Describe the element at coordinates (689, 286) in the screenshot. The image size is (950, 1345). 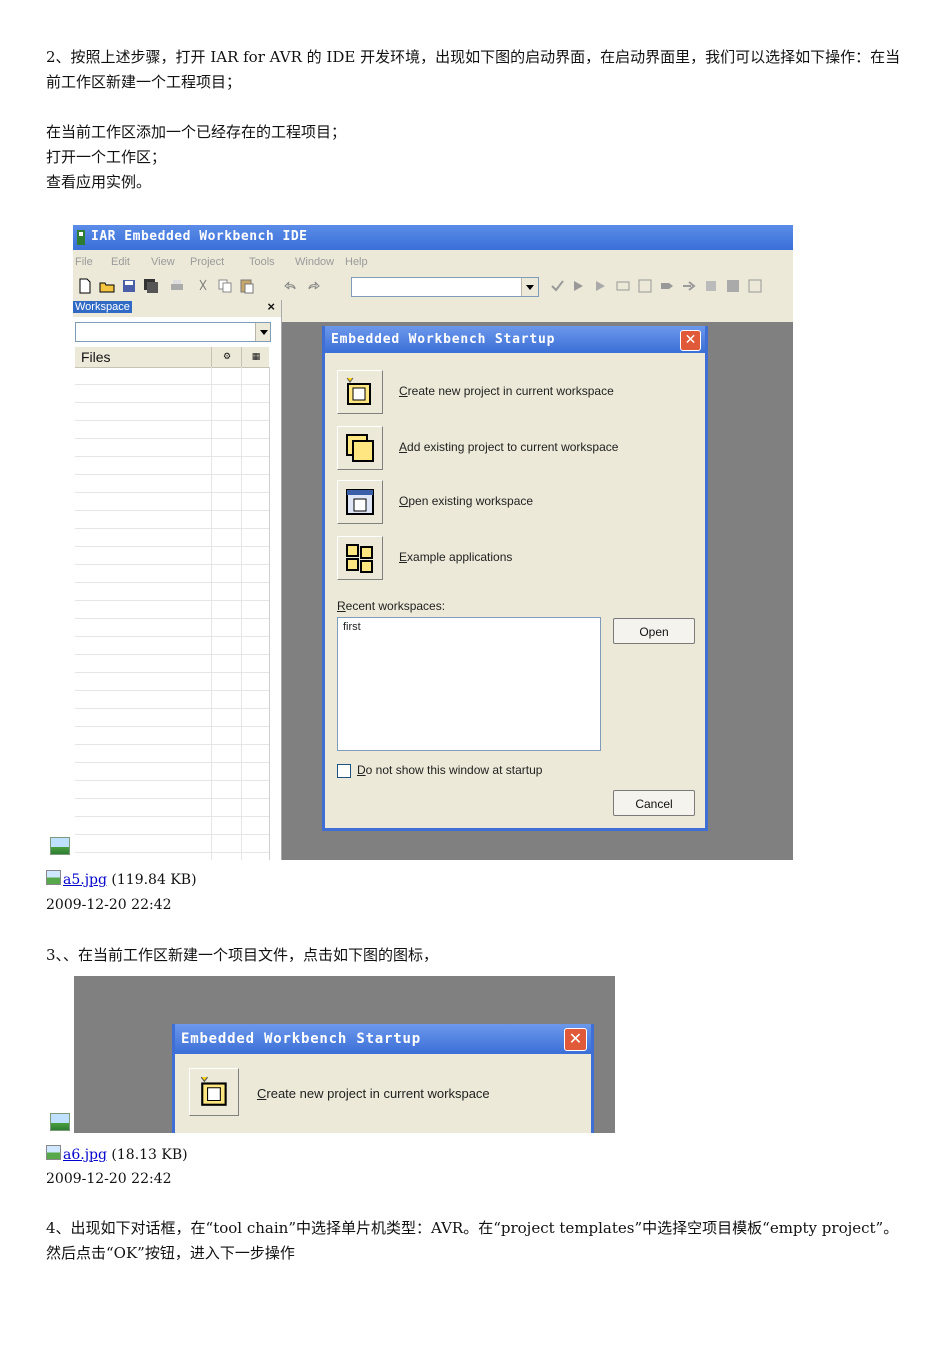
I see `next-bookmark-icon` at that location.